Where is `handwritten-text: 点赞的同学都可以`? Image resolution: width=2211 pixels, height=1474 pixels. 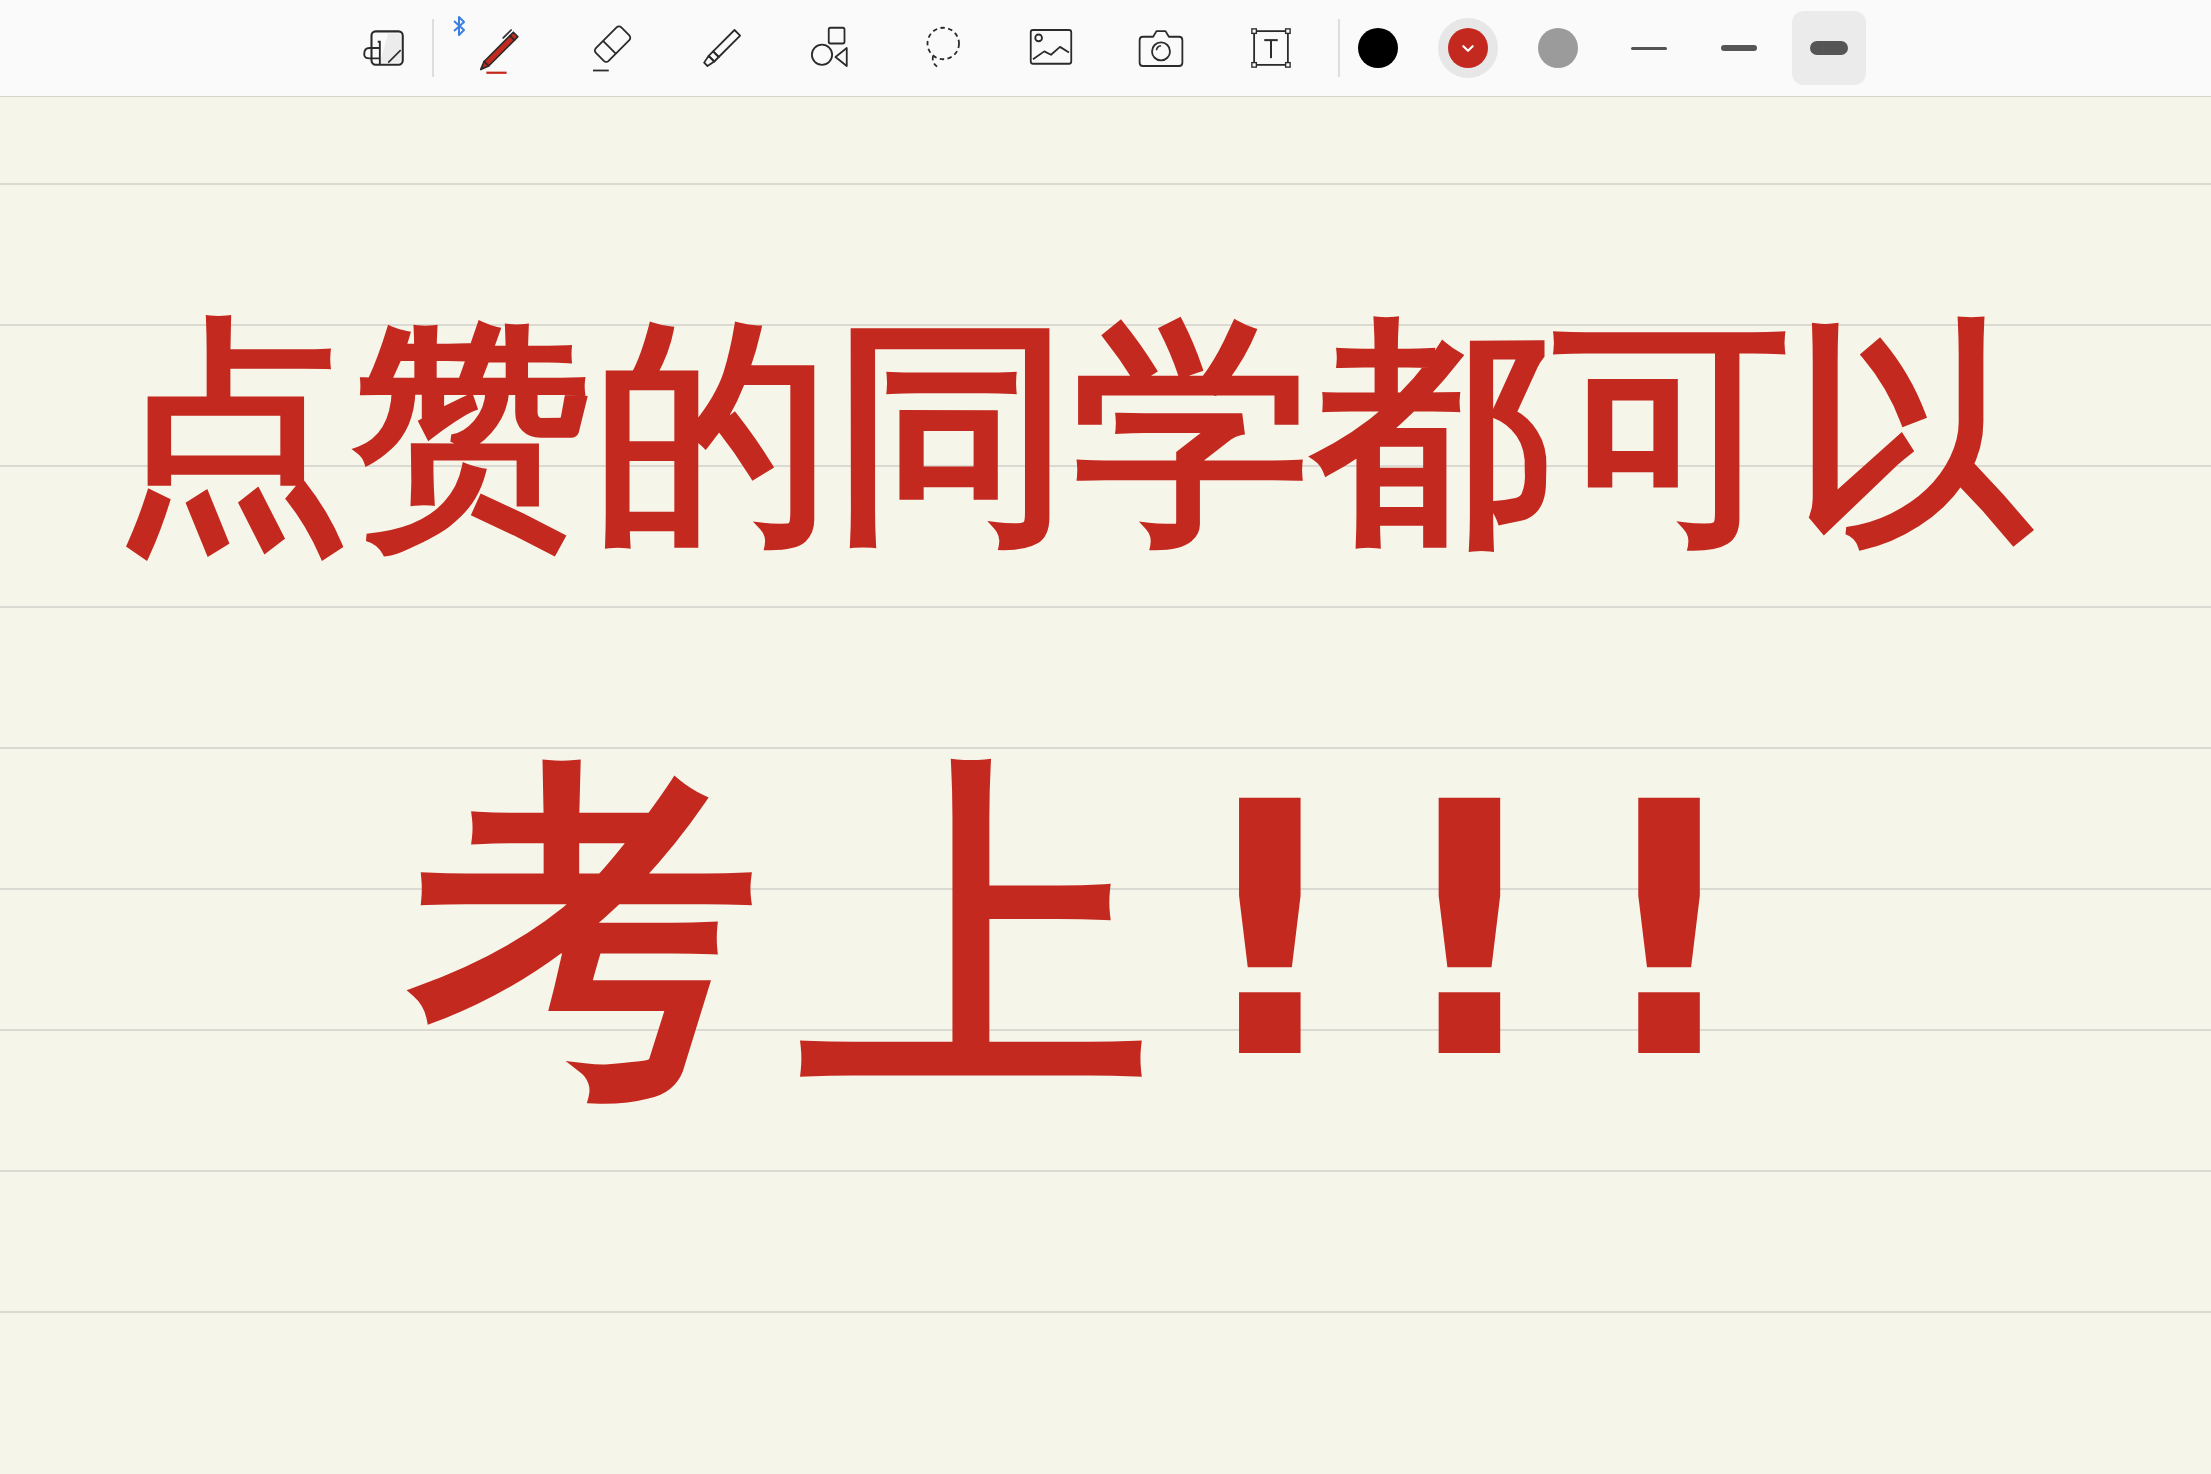
handwritten-text: 点赞的同学都可以 is located at coordinates (1073, 434).